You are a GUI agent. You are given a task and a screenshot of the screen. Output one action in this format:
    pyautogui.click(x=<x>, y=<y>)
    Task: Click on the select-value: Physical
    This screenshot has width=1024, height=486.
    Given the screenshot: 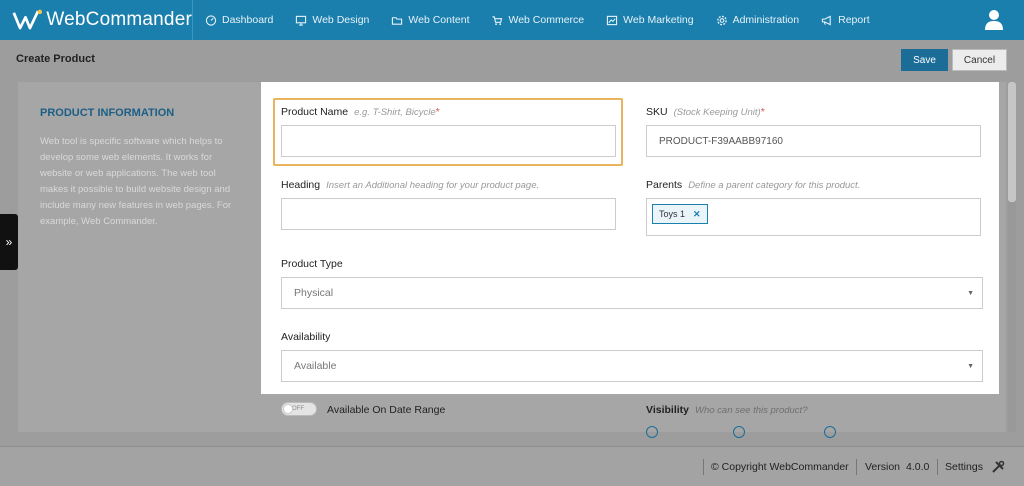 What is the action you would take?
    pyautogui.click(x=314, y=293)
    